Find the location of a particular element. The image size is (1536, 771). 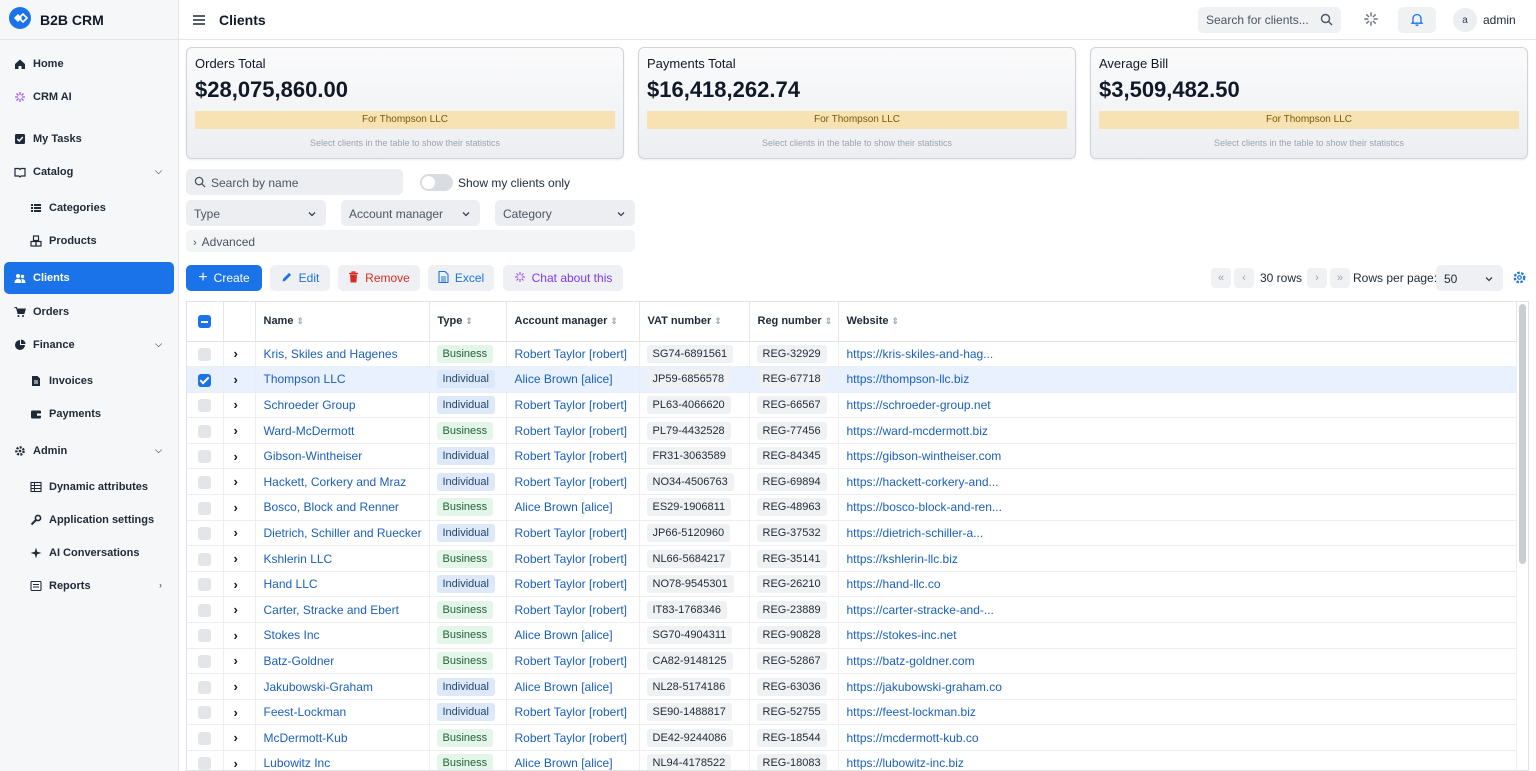

edit-button: Edit is located at coordinates (300, 278).